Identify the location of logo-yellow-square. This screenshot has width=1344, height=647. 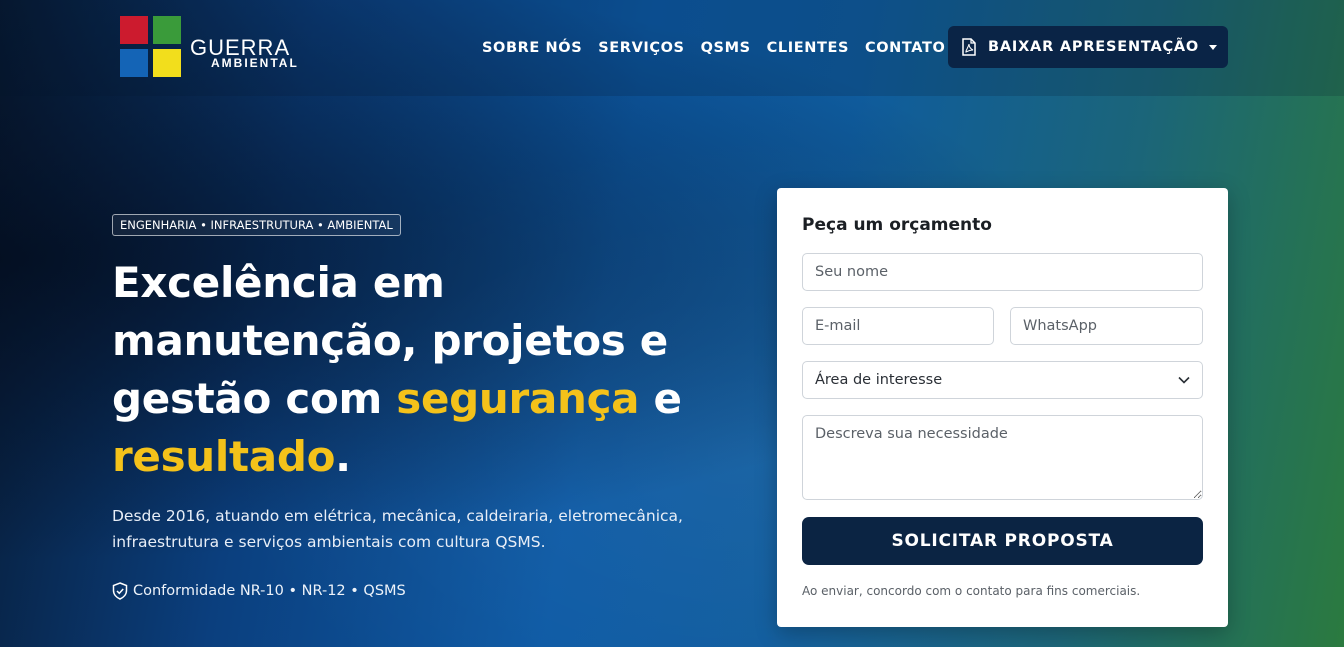
(167, 63).